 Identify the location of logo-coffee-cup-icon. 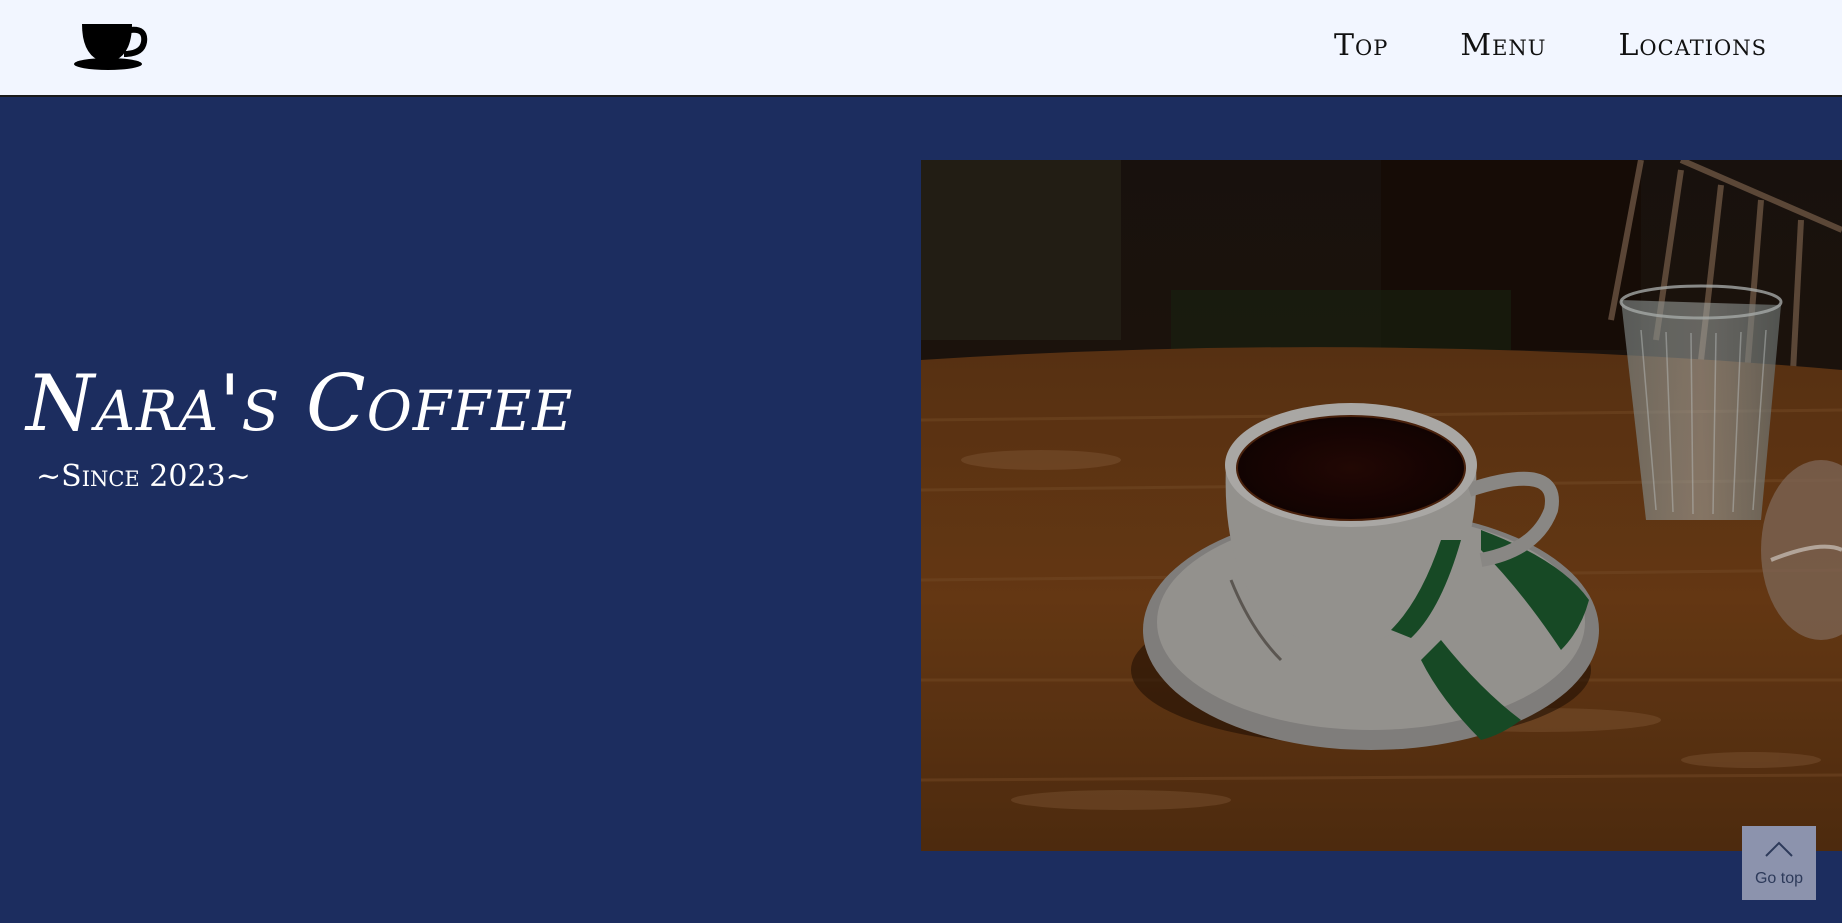
(114, 46).